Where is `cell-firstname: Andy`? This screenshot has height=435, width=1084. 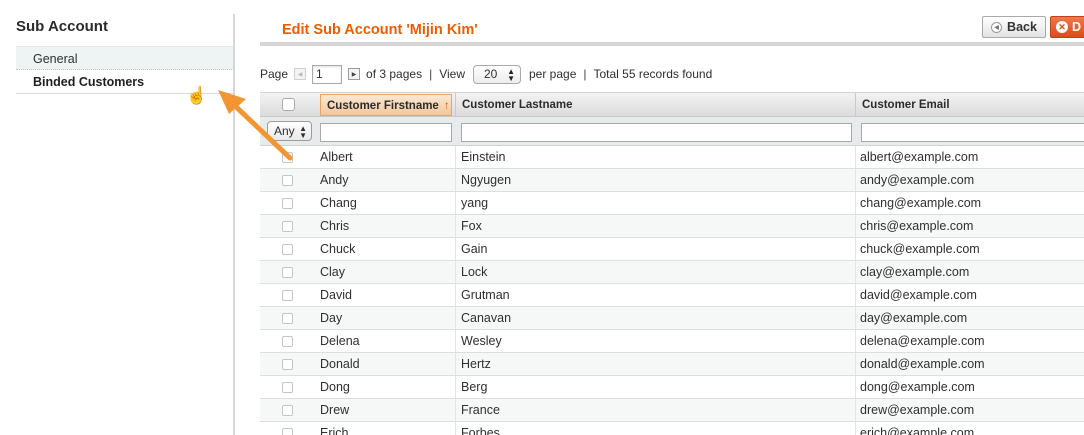 cell-firstname: Andy is located at coordinates (334, 180).